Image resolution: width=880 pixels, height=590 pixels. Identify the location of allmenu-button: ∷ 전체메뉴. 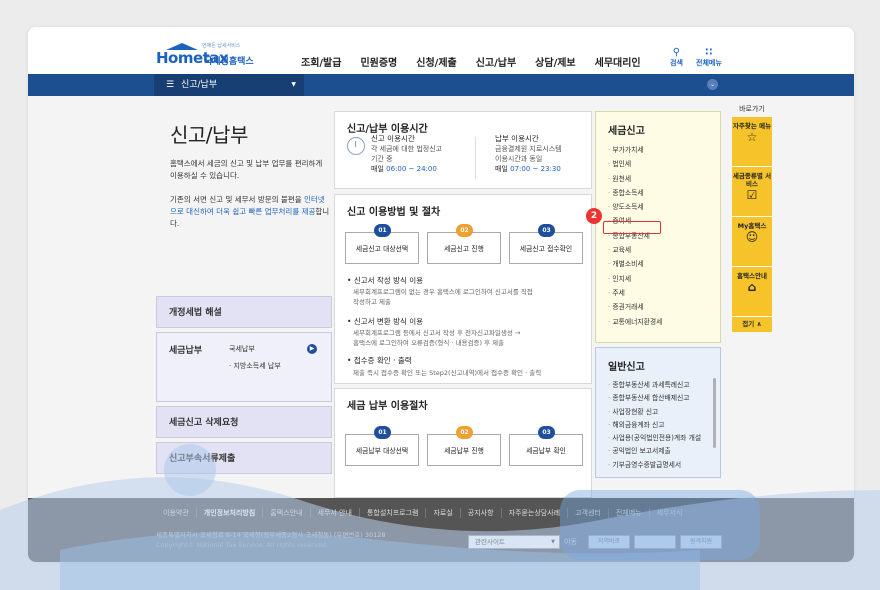
(709, 57).